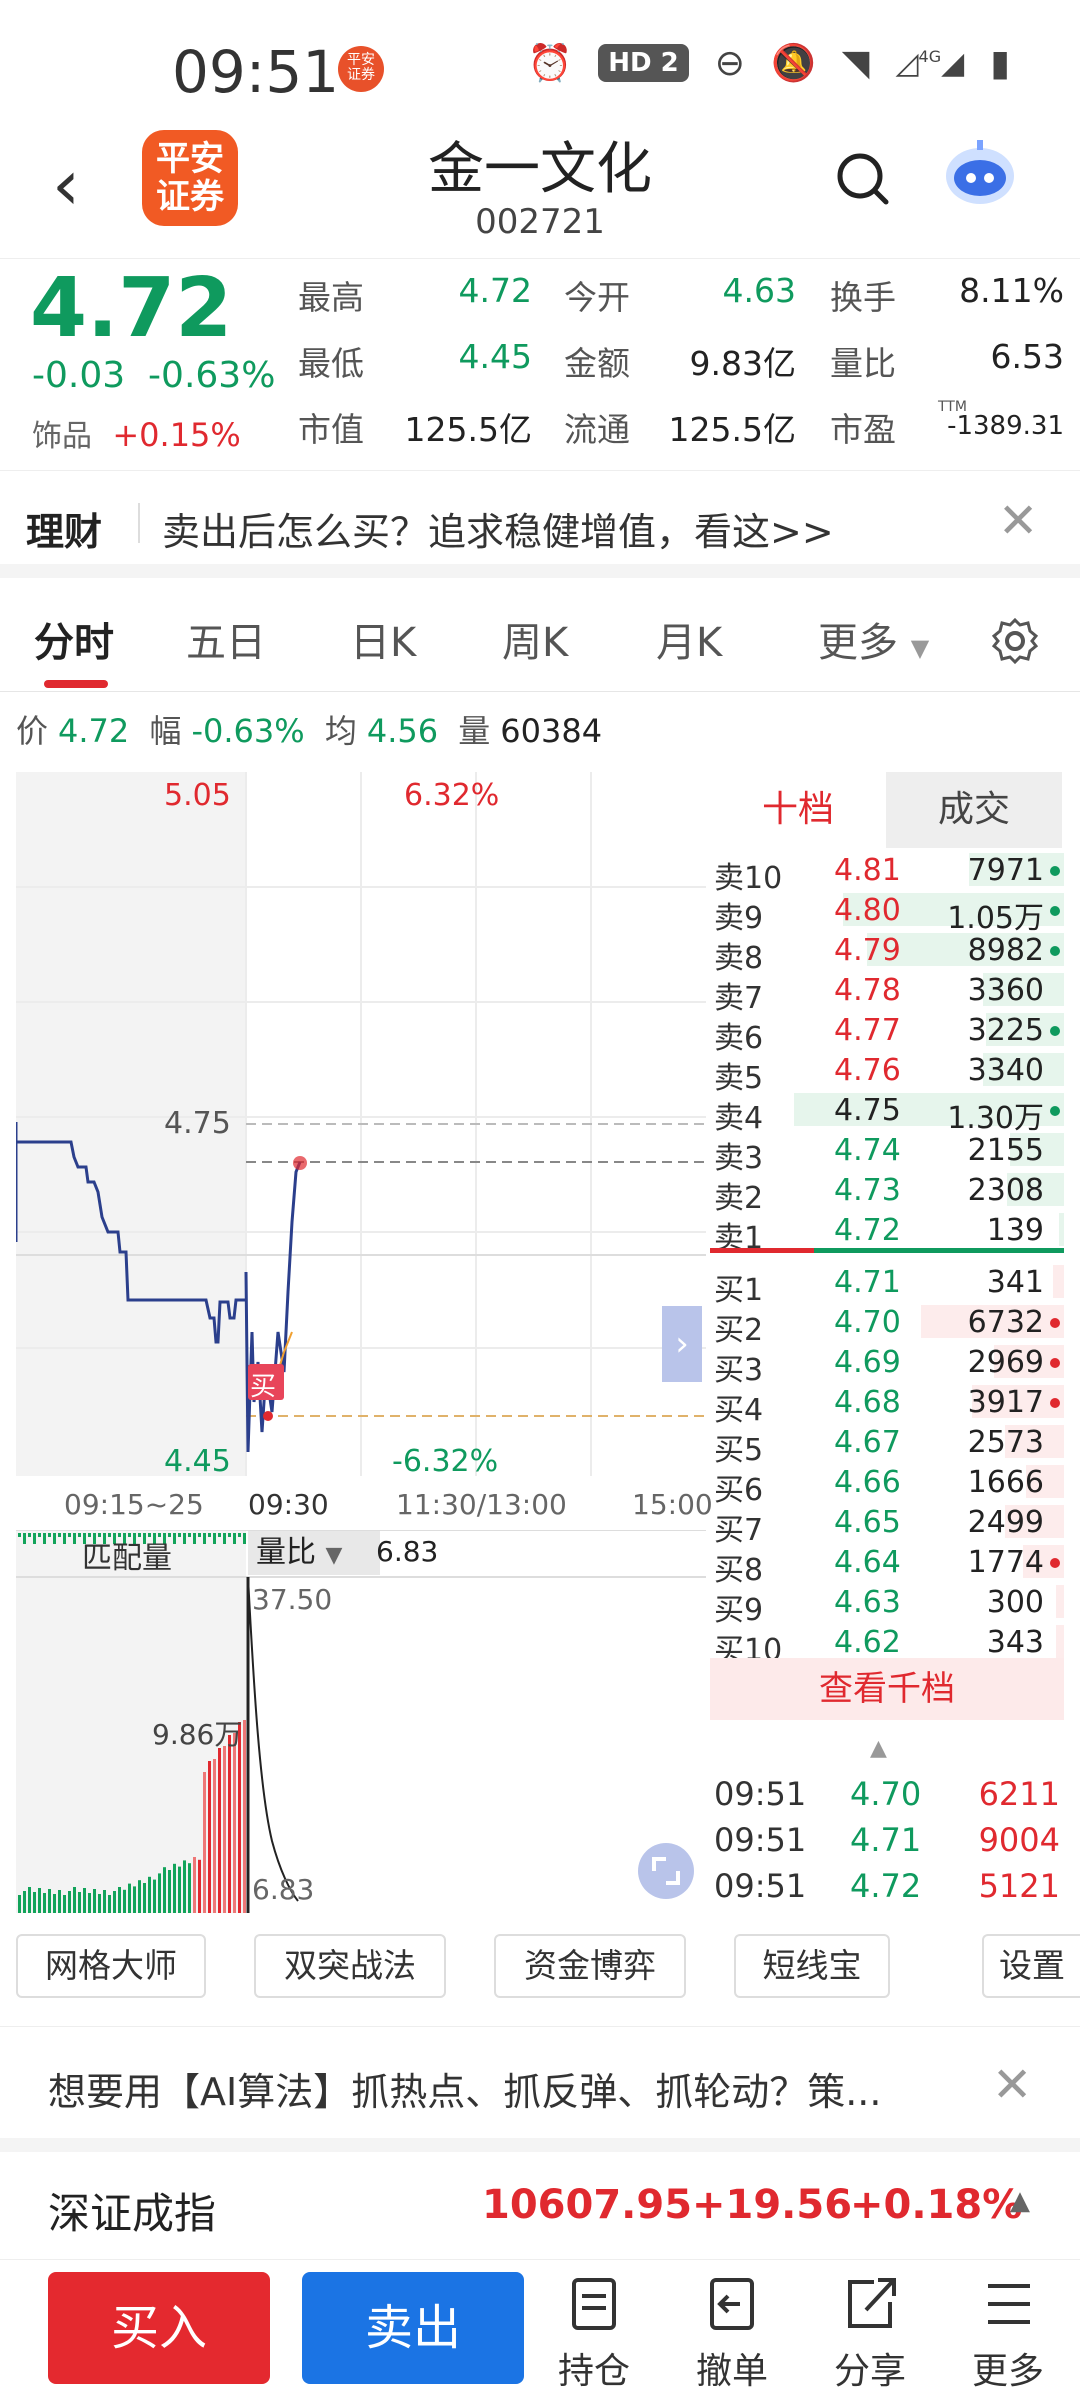  What do you see at coordinates (887, 913) in the screenshot?
I see `ask-row: 卖9 4.80 1.05万` at bounding box center [887, 913].